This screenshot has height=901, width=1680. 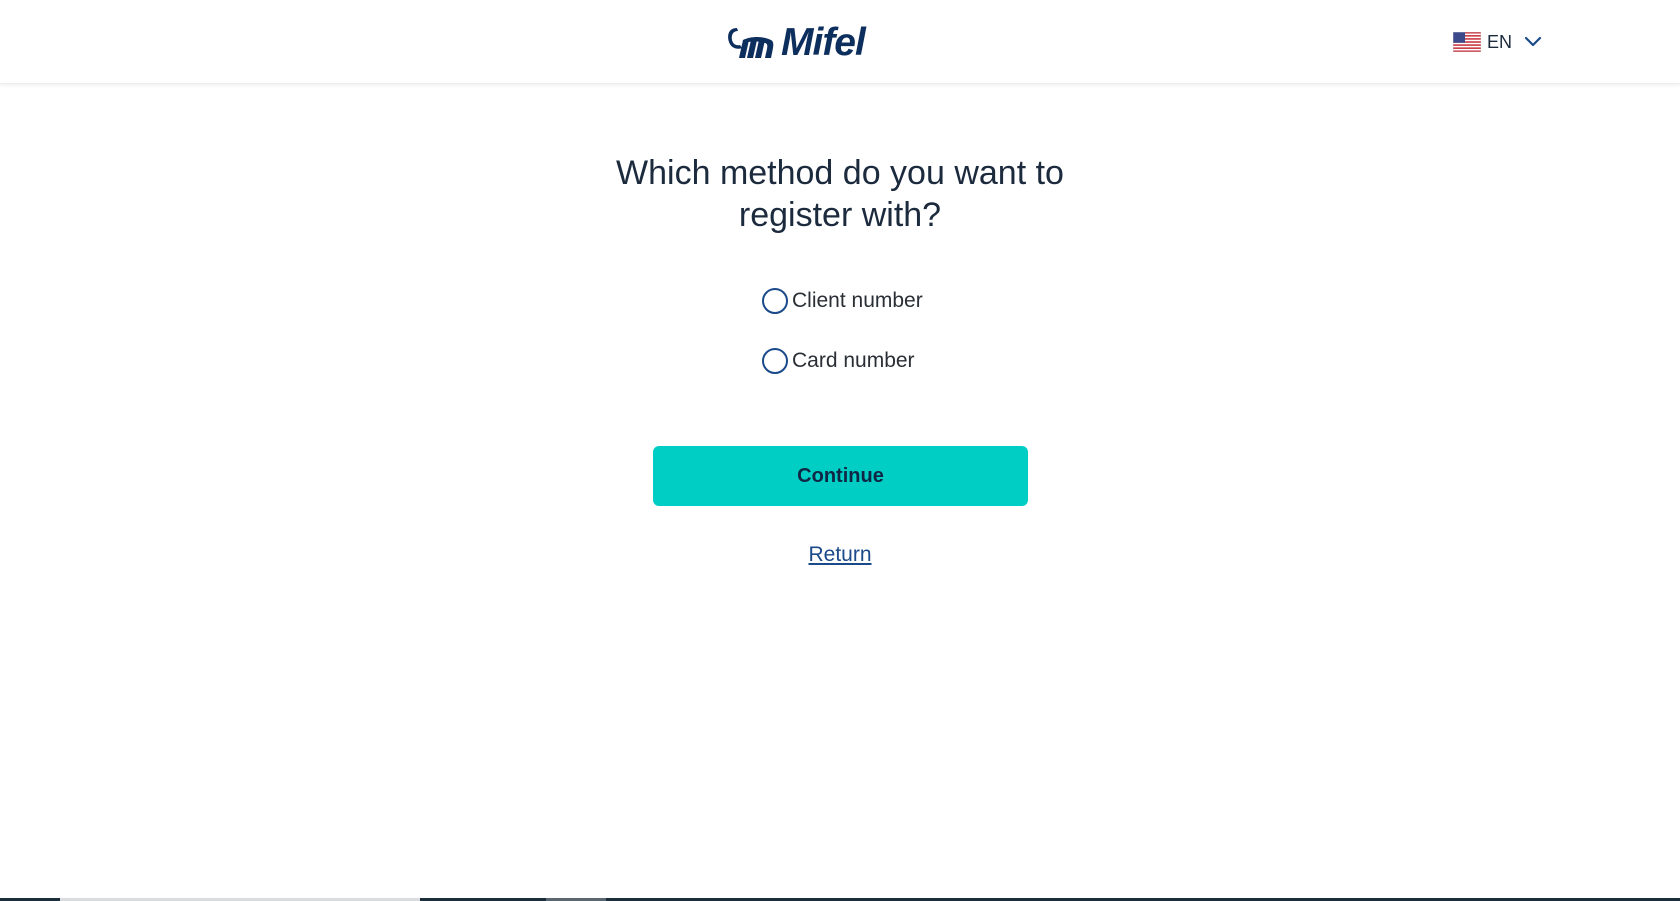 I want to click on continue-button: Continue, so click(x=840, y=476).